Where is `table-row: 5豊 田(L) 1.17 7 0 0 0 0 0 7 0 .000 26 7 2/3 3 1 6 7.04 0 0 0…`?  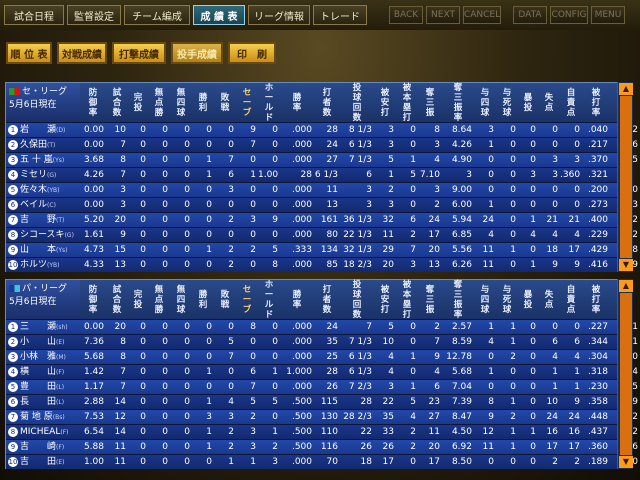
table-row: 5豊 田(L) 1.17 7 0 0 0 0 0 7 0 .000 26 7 2/3 3 1 6 7.04 0 0 0… is located at coordinates (322, 386).